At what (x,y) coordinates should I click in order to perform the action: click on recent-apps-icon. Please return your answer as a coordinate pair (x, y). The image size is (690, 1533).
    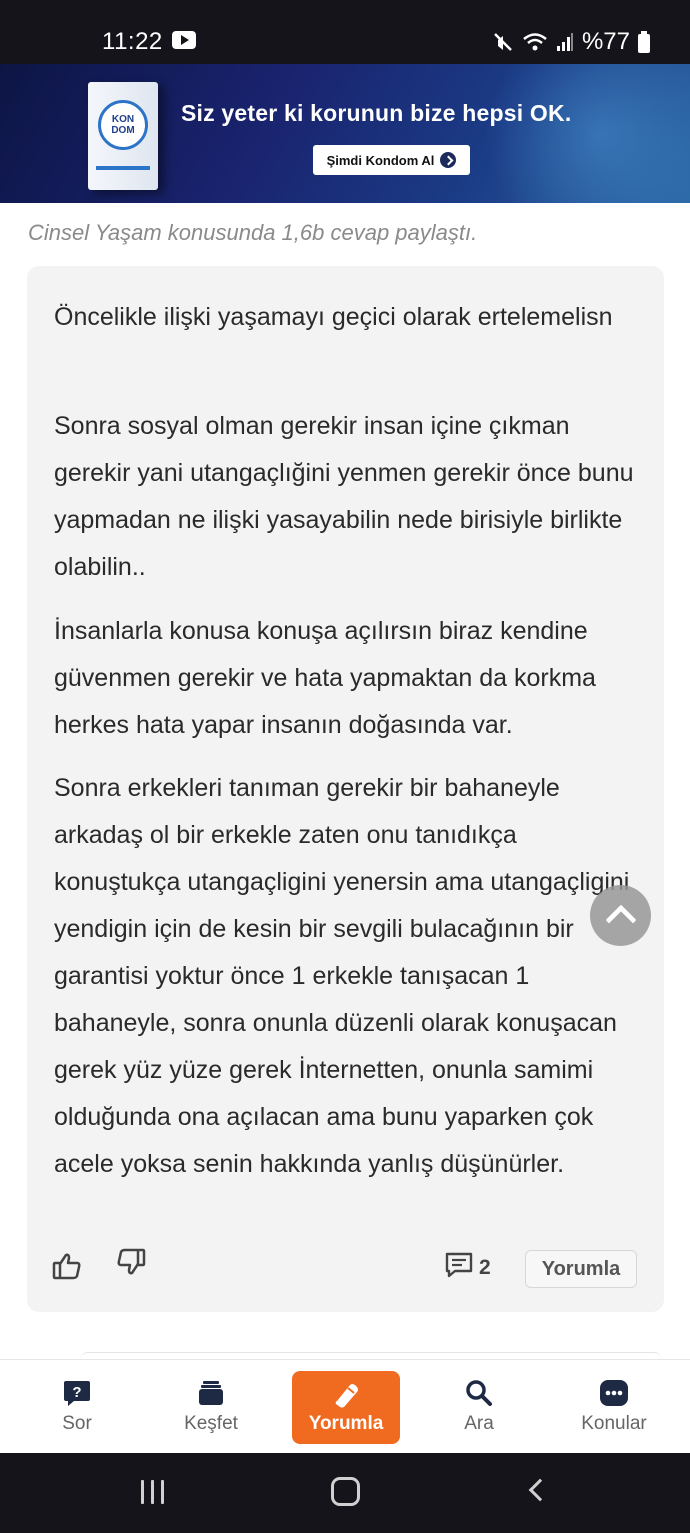
    Looking at the image, I should click on (152, 1492).